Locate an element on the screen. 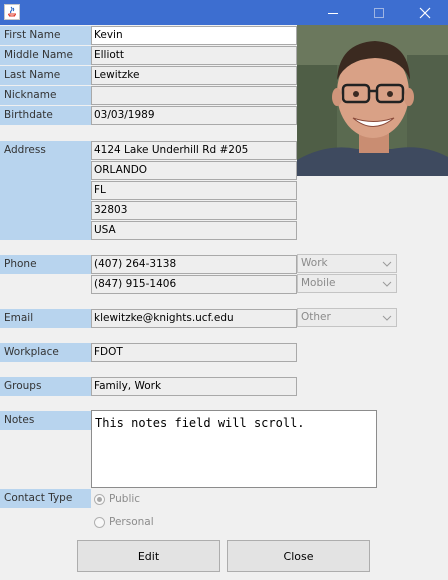 This screenshot has width=448, height=580. nickname-label: Nickname is located at coordinates (45, 95).